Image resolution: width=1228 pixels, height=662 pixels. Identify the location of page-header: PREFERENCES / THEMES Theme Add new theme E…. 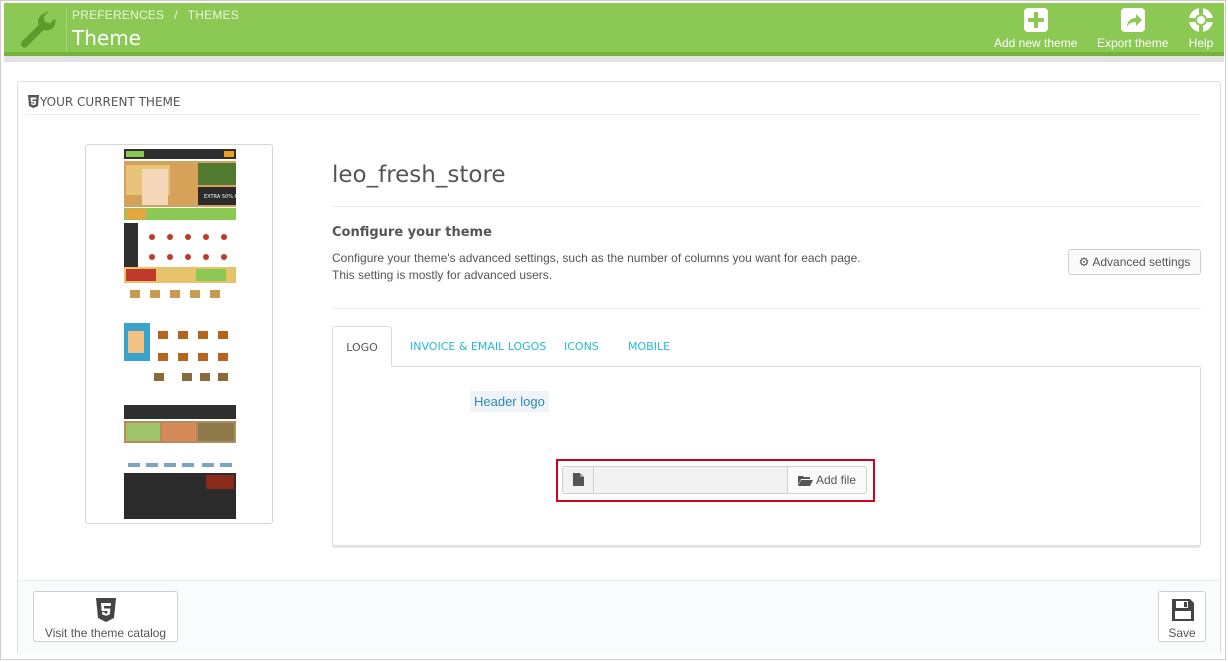
(614, 32).